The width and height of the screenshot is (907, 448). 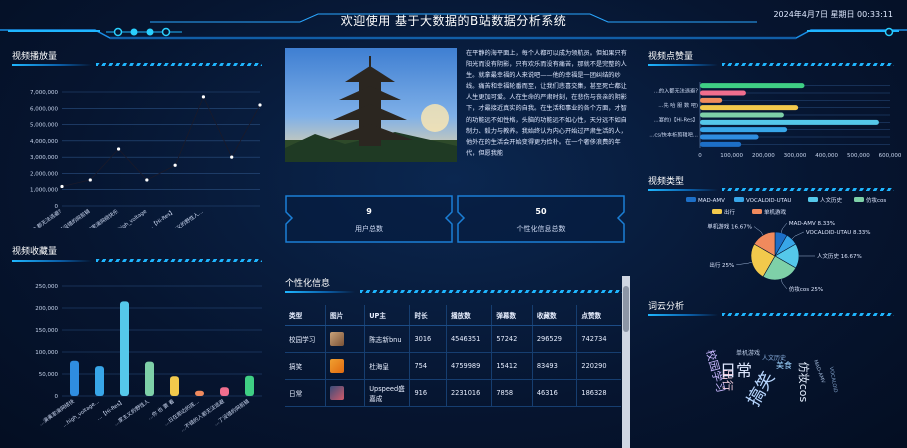 What do you see at coordinates (803, 382) in the screenshot?
I see `wordcloud-word: 仿妆cos` at bounding box center [803, 382].